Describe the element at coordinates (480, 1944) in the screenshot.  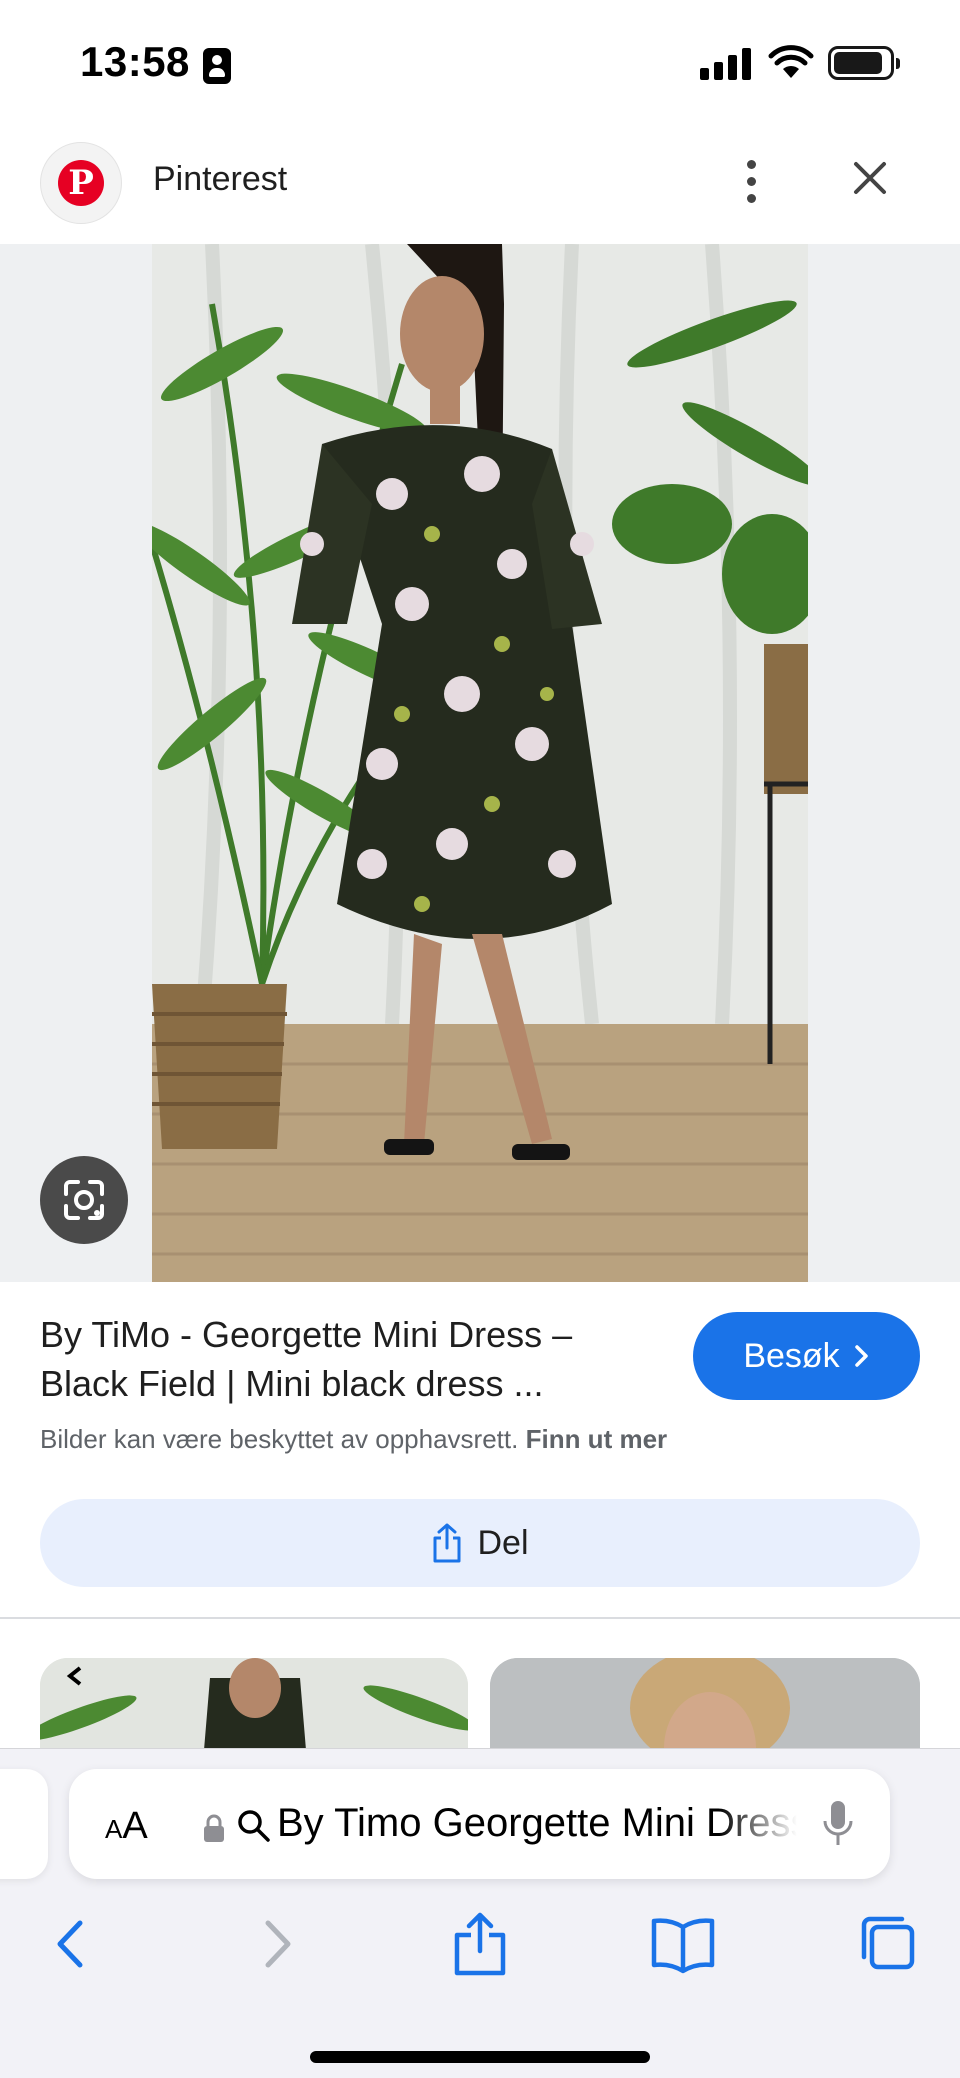
I see `browser-share-icon` at that location.